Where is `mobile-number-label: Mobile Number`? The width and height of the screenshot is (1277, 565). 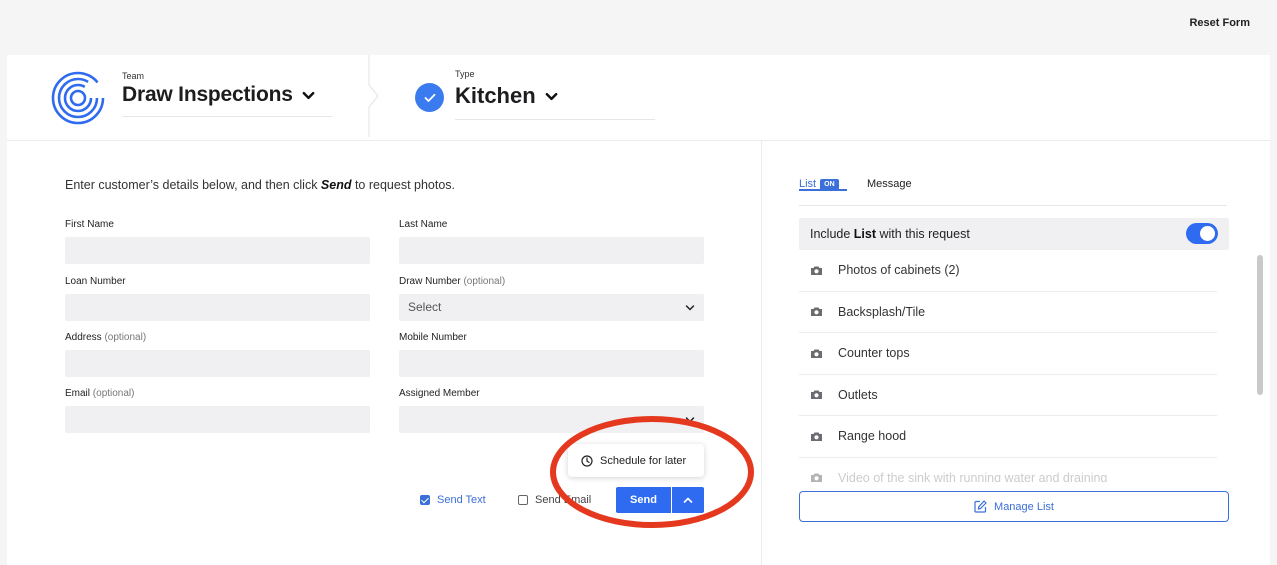 mobile-number-label: Mobile Number is located at coordinates (433, 337).